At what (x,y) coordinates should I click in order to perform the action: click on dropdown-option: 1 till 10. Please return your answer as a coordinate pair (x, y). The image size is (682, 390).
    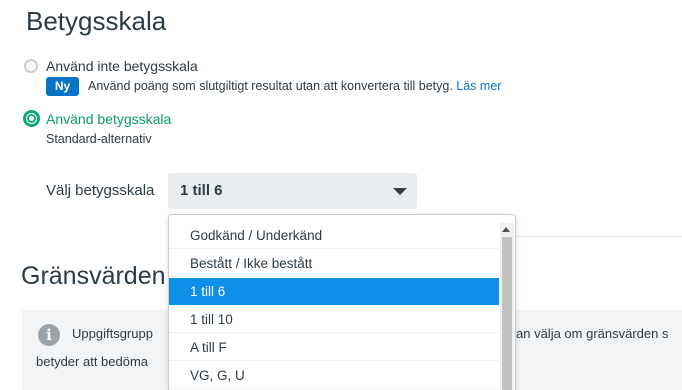
    Looking at the image, I should click on (334, 319).